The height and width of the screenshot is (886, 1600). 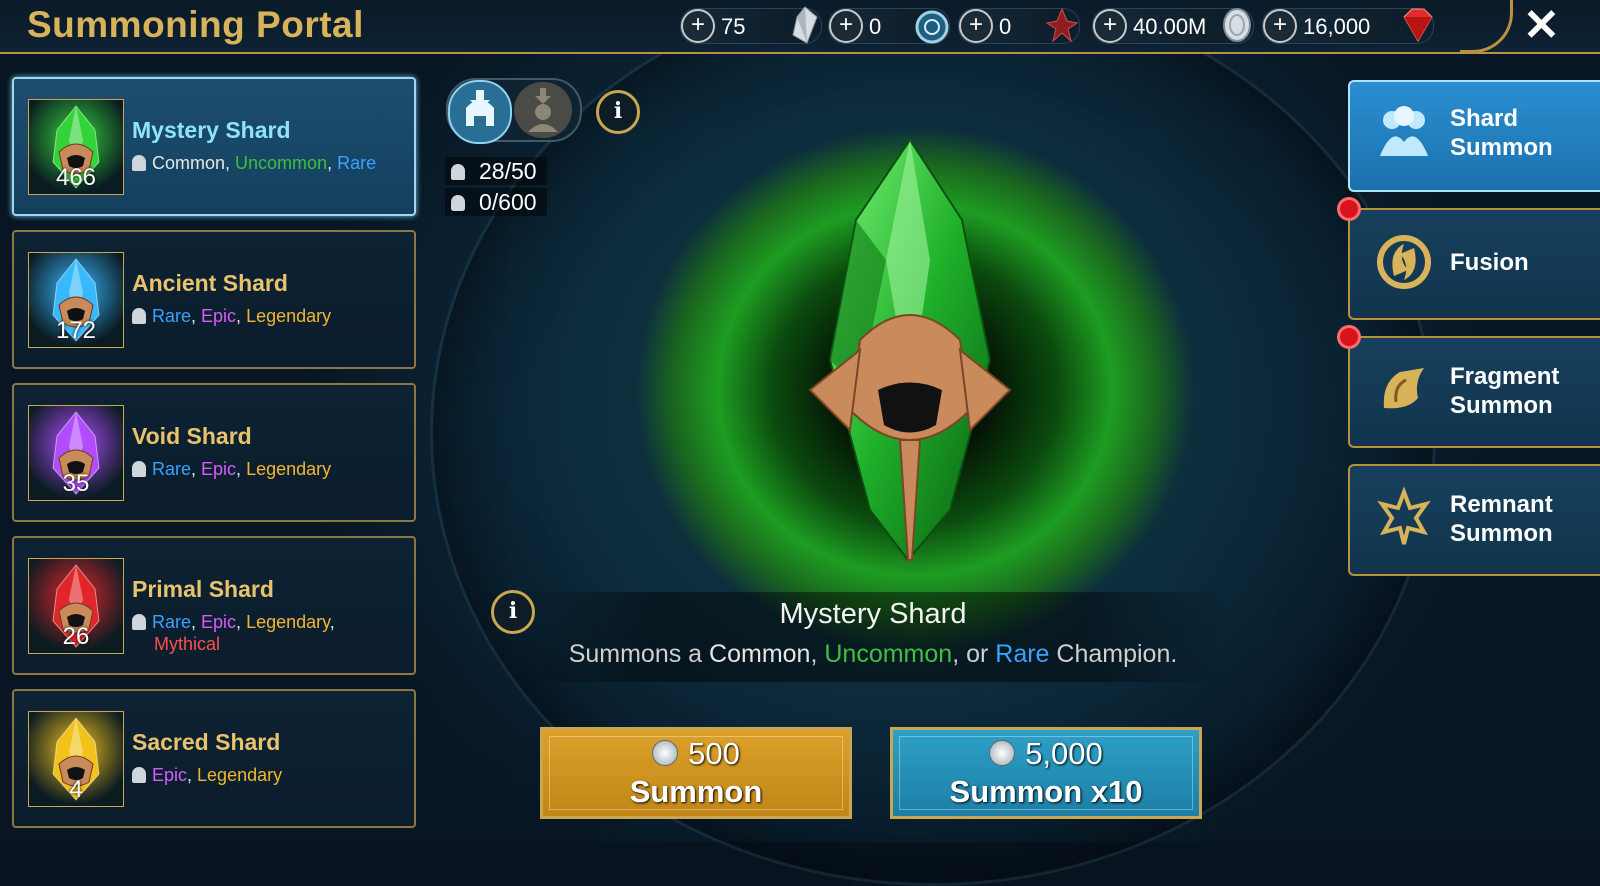 I want to click on resource-energy: + 75, so click(x=751, y=25).